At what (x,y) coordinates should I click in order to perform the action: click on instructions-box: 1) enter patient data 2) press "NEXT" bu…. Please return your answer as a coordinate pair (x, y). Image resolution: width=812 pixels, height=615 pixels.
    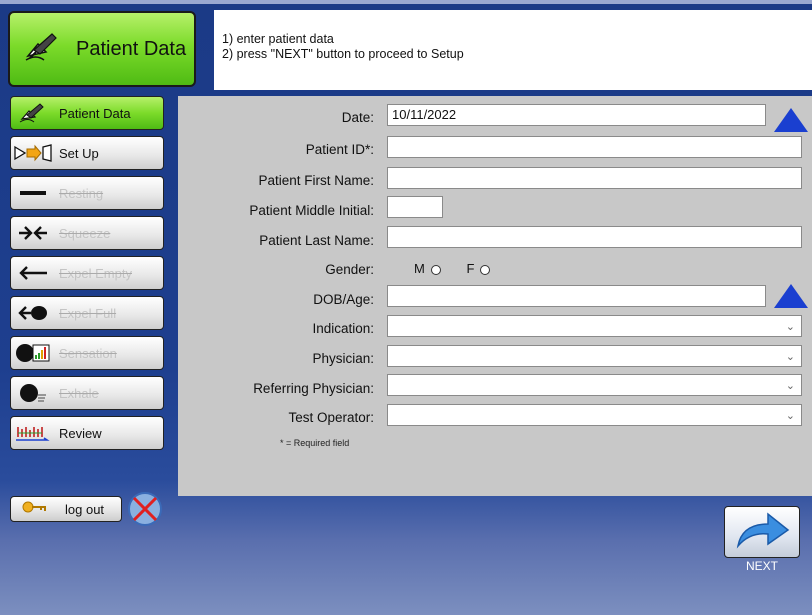
    Looking at the image, I should click on (513, 50).